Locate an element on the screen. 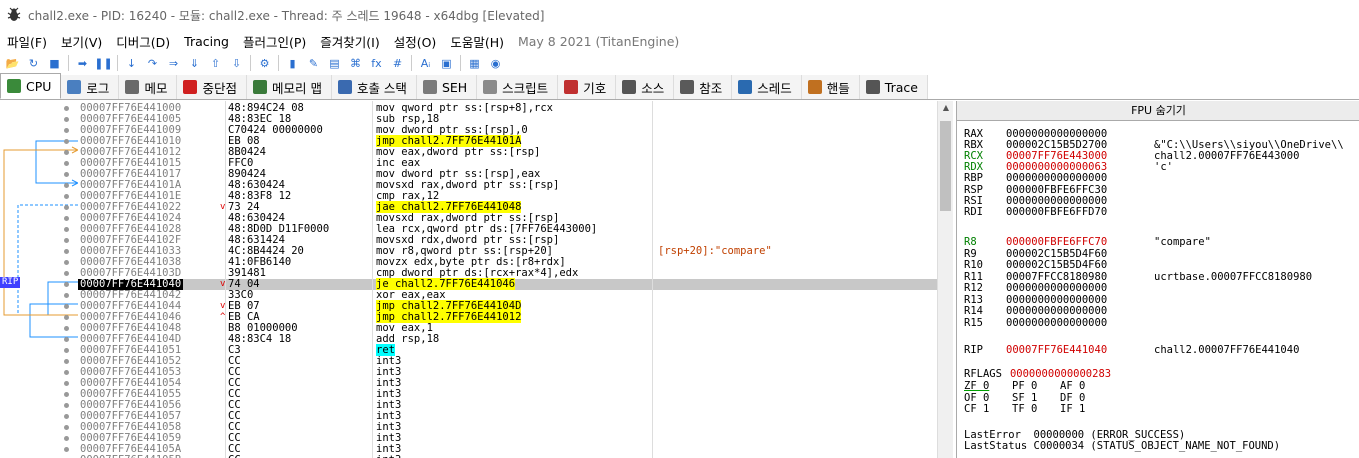 The width and height of the screenshot is (1359, 458). calculator-icon: ▣ is located at coordinates (446, 63).